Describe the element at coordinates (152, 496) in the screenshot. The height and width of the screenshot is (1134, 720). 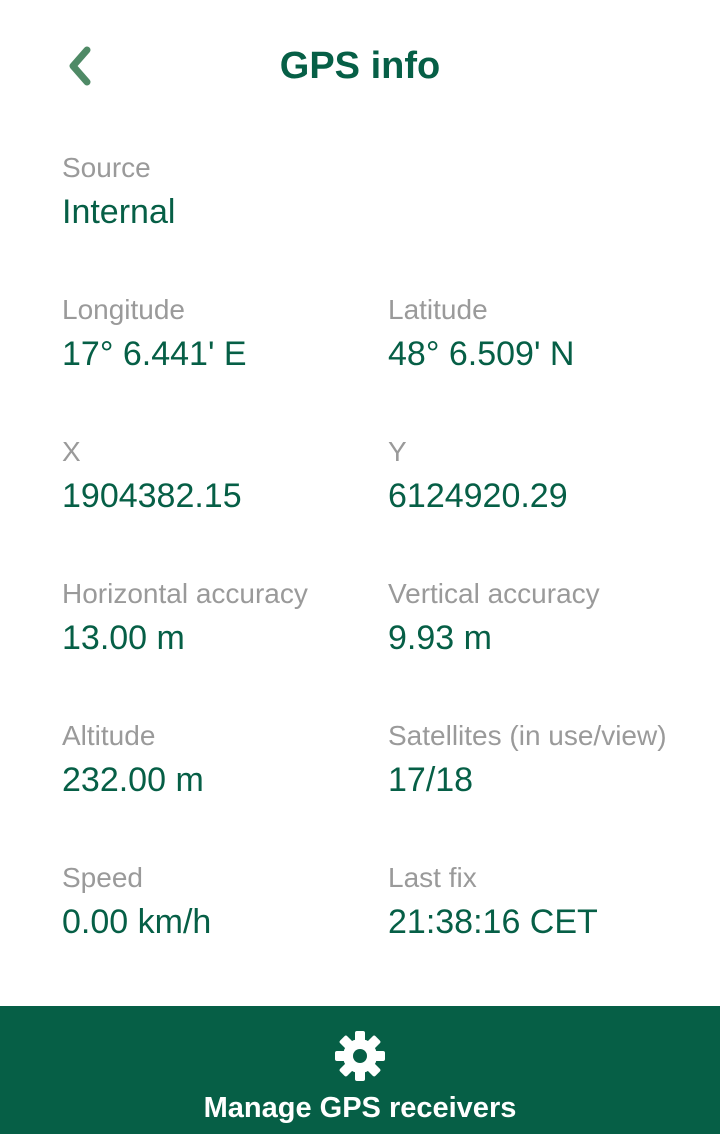
I see `x-value: 1904382.15` at that location.